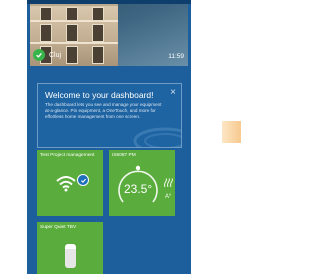 The width and height of the screenshot is (320, 274). I want to click on connected-check-icon, so click(83, 180).